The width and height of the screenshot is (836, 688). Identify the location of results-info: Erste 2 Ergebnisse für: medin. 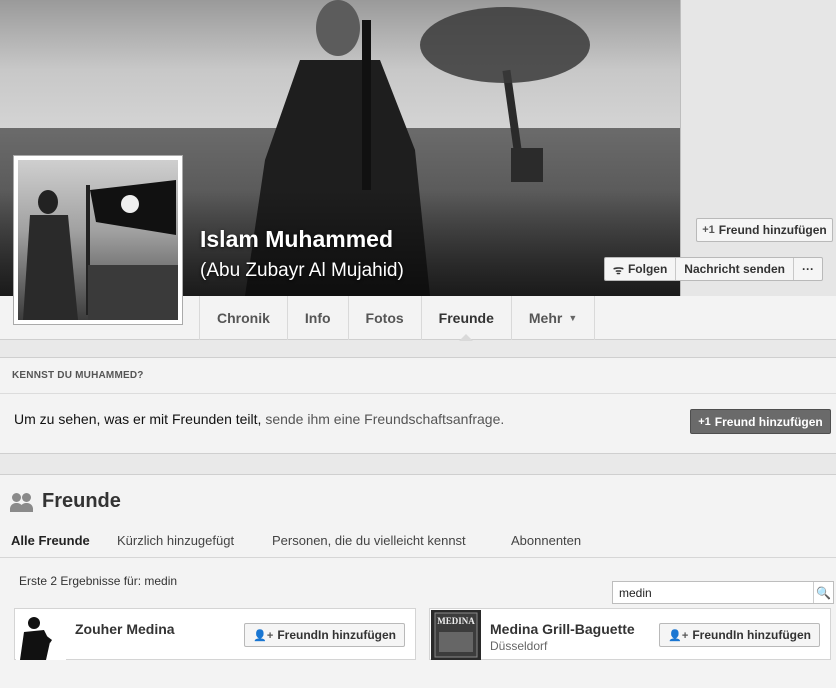
(98, 581).